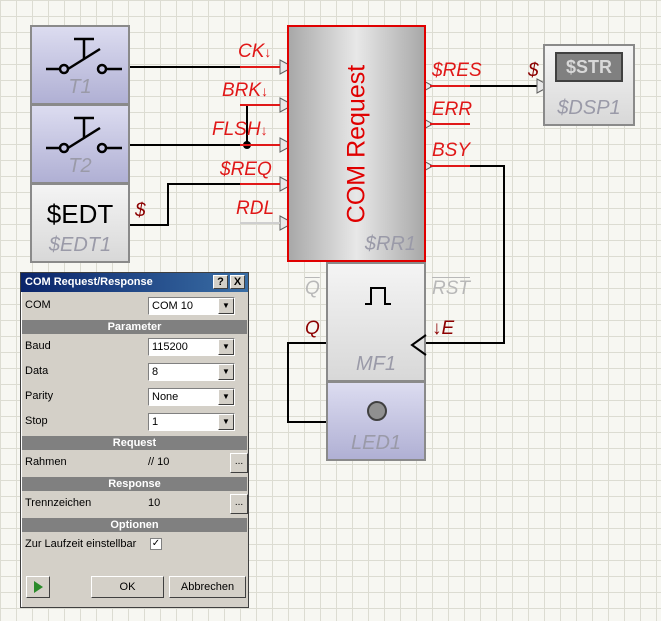  What do you see at coordinates (134, 327) in the screenshot?
I see `section-parameter: Parameter` at bounding box center [134, 327].